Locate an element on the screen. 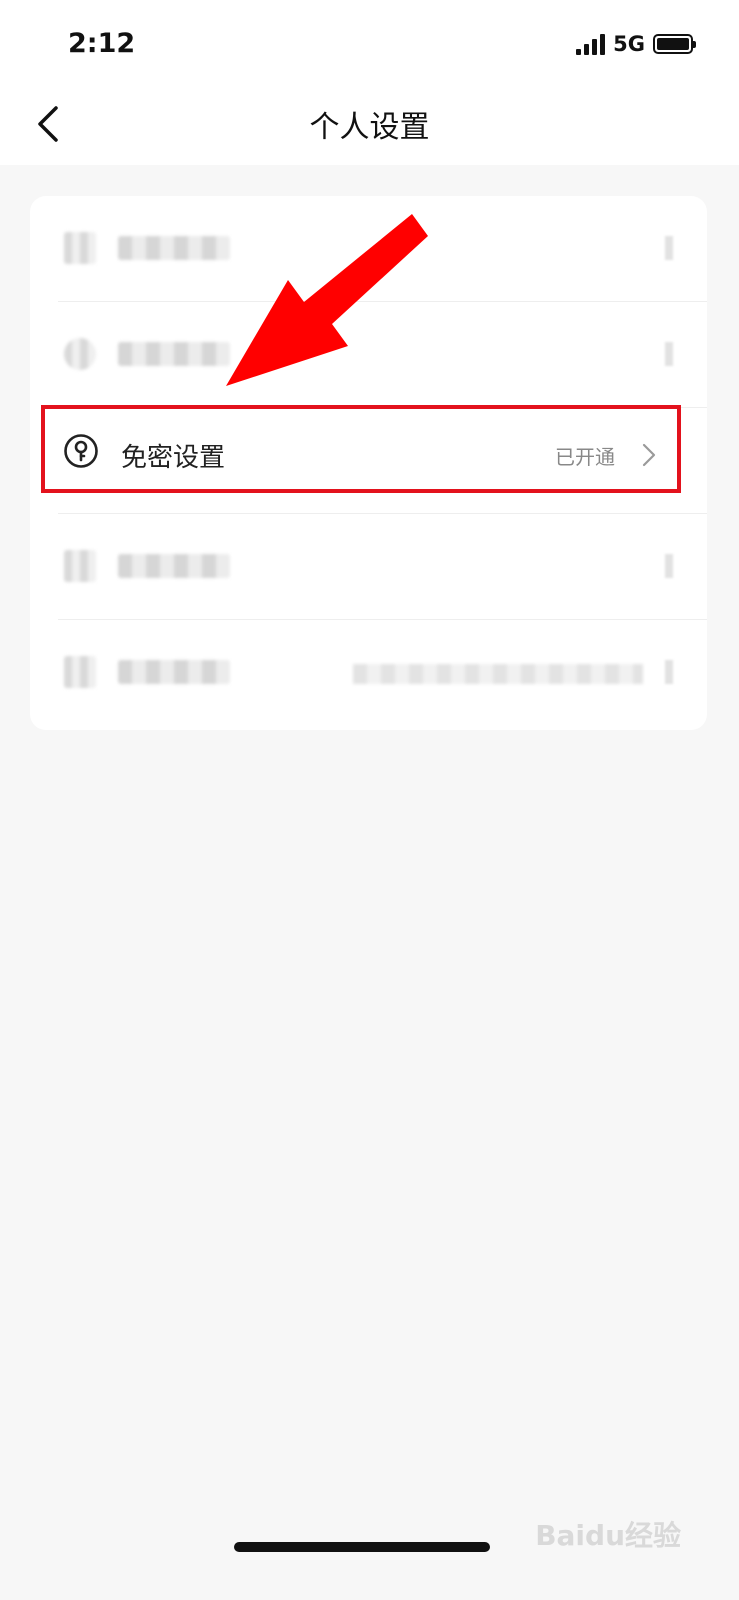  status-time: 2:12 is located at coordinates (102, 43).